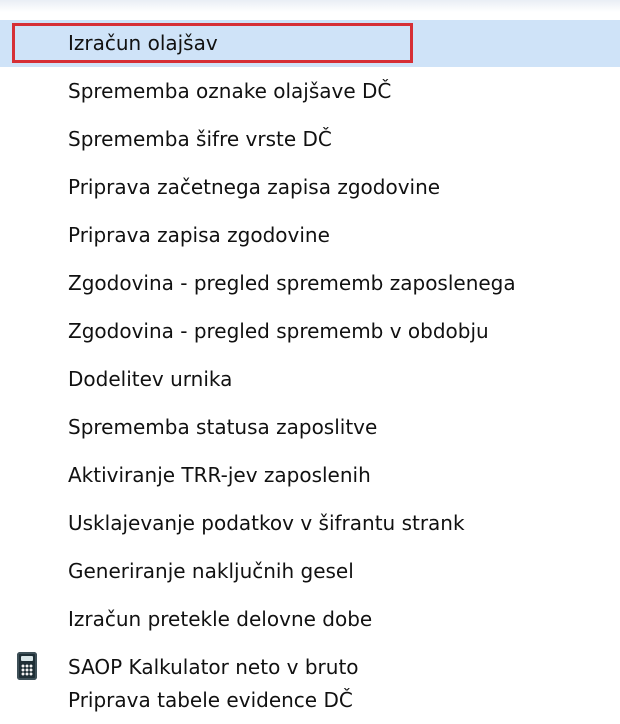 This screenshot has width=620, height=724. I want to click on menu-item-izracun-pretekle-delovne-dobe: Izračun pretekle delovne dobe, so click(310, 619).